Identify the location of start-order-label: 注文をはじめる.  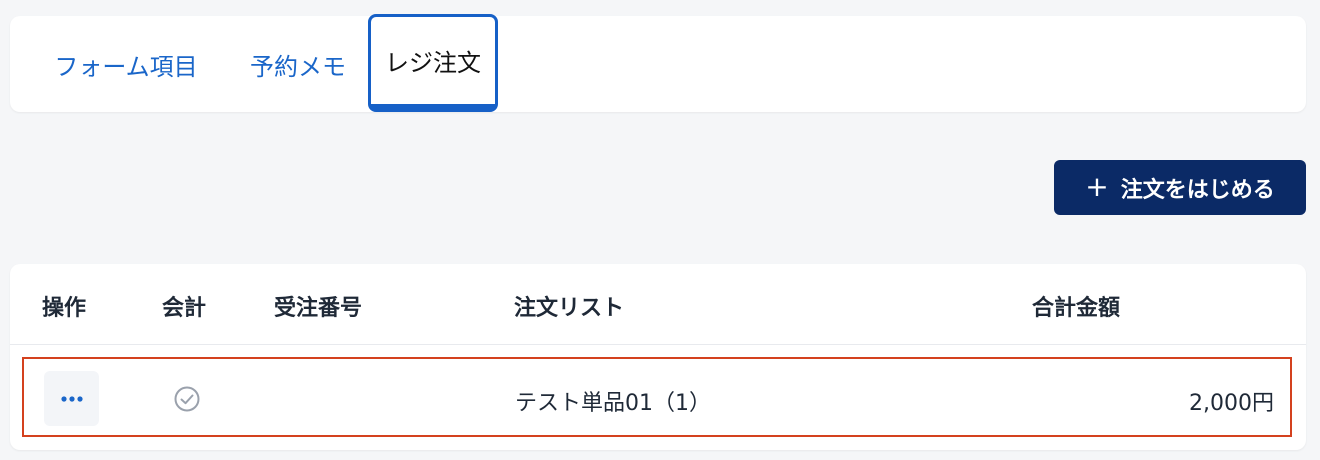
(1197, 190).